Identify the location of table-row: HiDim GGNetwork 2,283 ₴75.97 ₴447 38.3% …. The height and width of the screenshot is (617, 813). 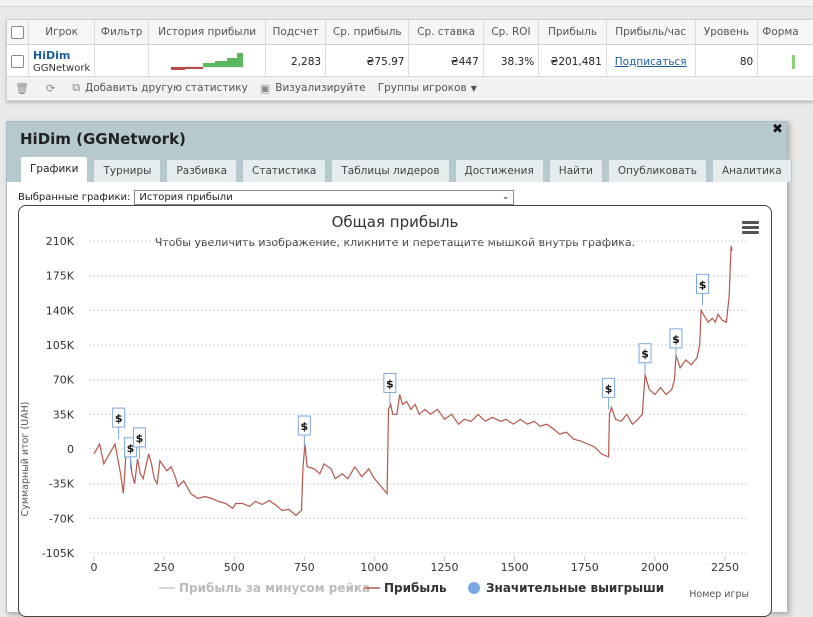
(410, 61).